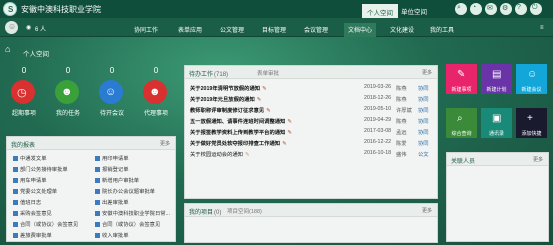 The width and height of the screenshot is (553, 245). I want to click on app-label: 新建事项, so click(461, 90).